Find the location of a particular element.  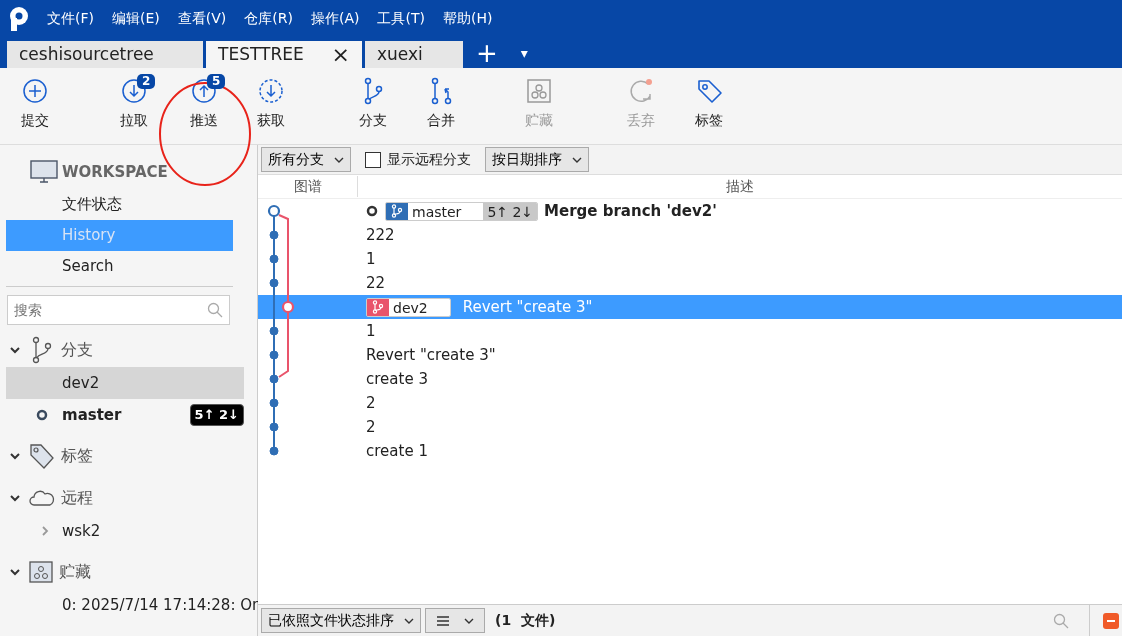

commit-button: 提交 is located at coordinates (35, 101).